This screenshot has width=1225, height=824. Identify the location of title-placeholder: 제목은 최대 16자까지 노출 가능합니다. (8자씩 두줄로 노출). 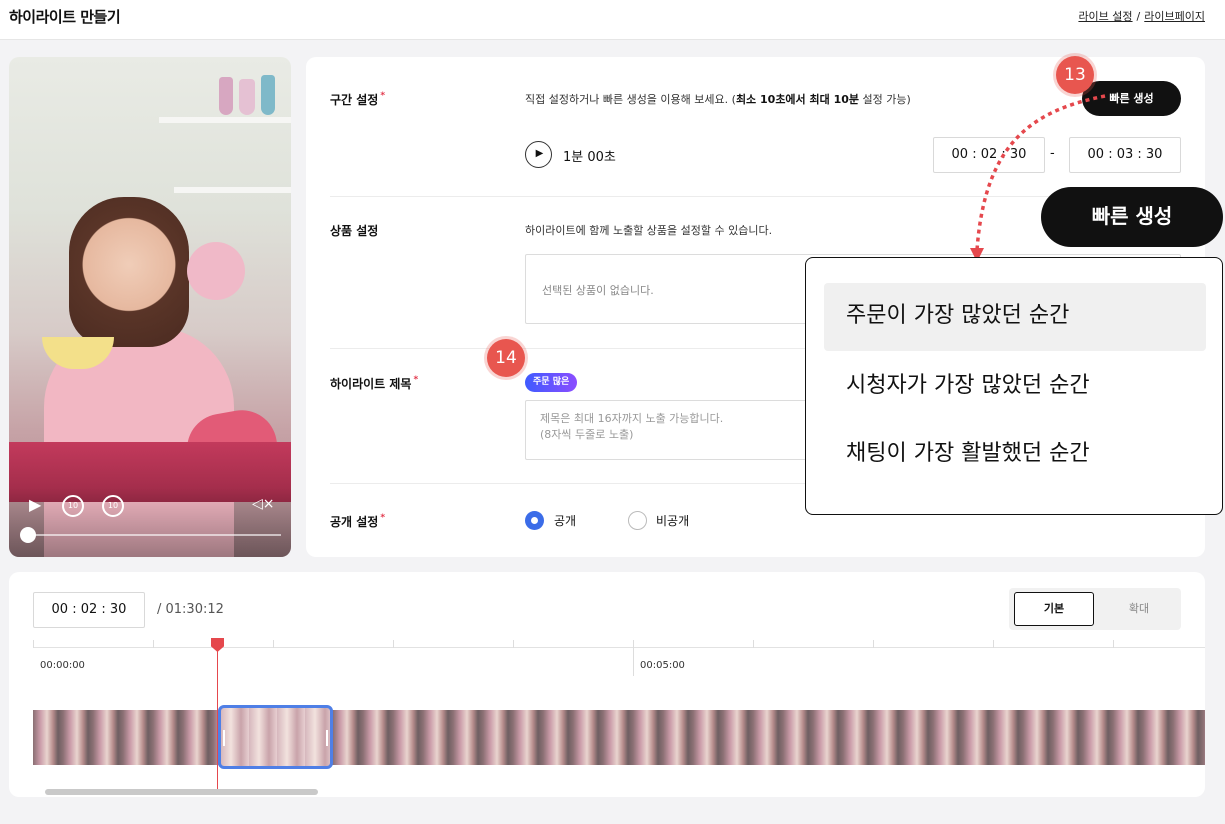
(632, 426).